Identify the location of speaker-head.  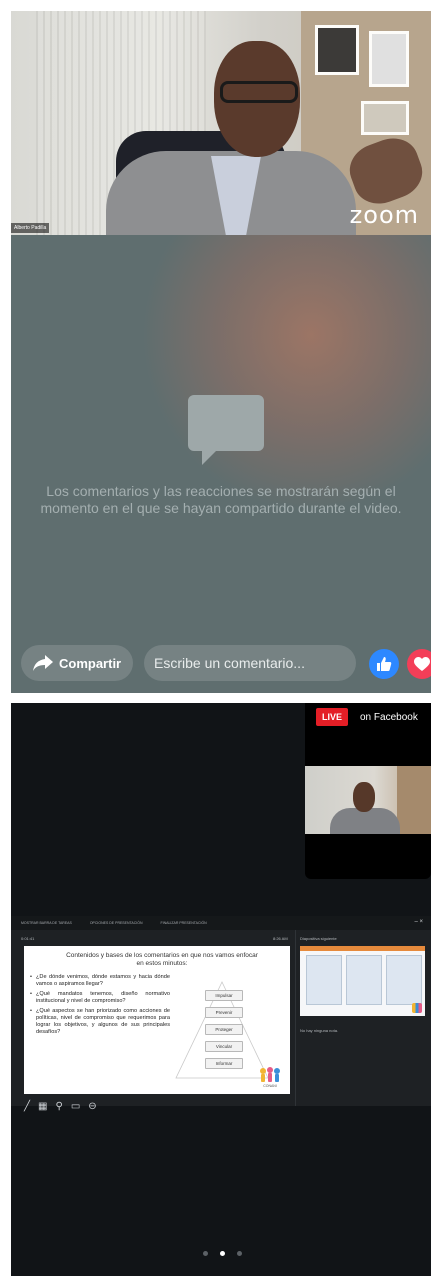
(364, 797).